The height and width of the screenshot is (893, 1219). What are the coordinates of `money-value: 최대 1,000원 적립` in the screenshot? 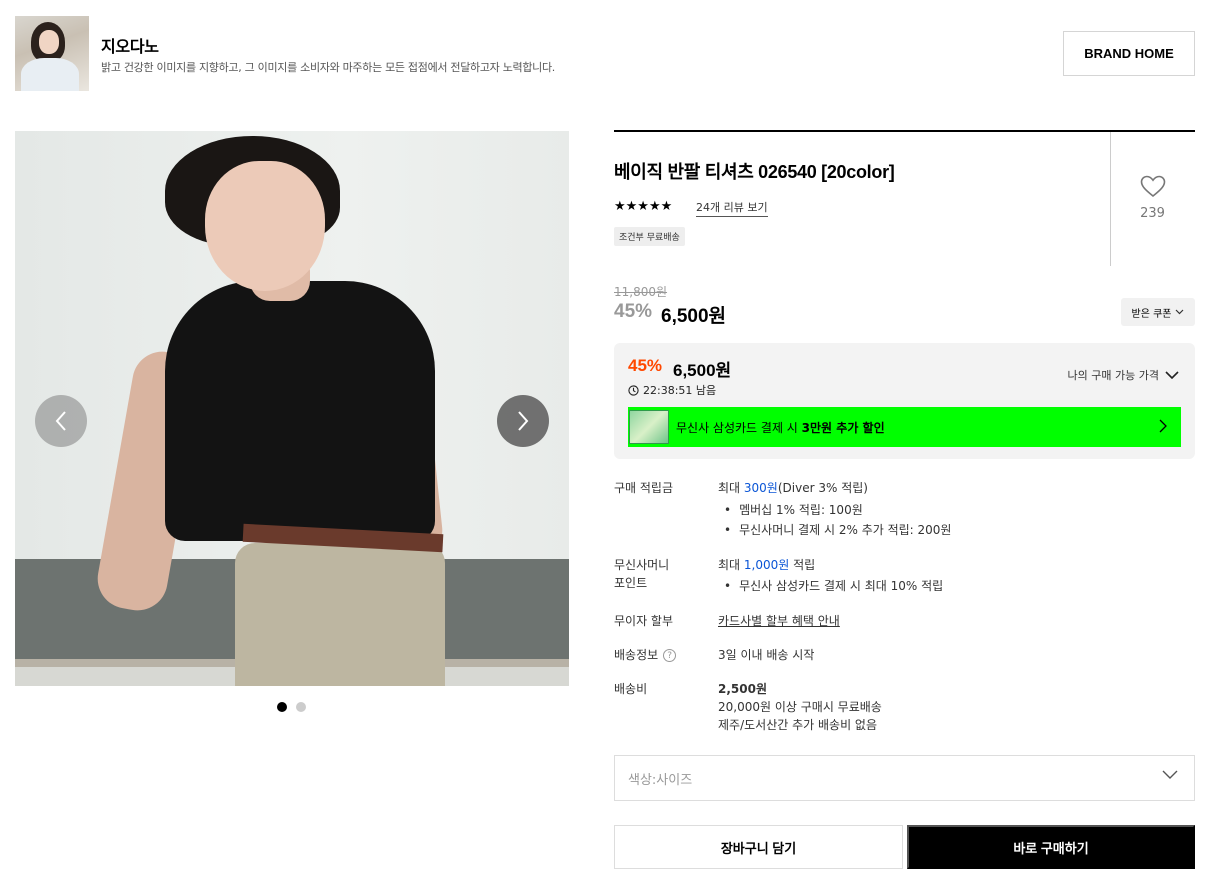 It's located at (767, 565).